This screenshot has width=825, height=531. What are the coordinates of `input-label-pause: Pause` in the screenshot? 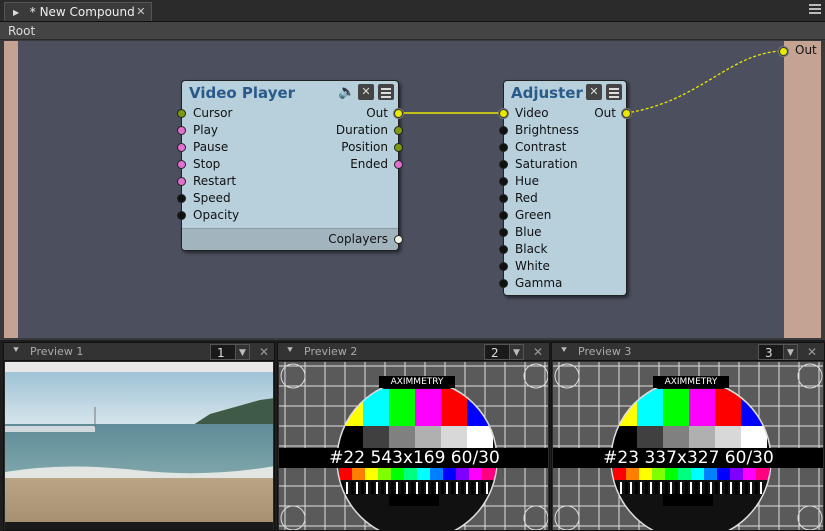 It's located at (211, 147).